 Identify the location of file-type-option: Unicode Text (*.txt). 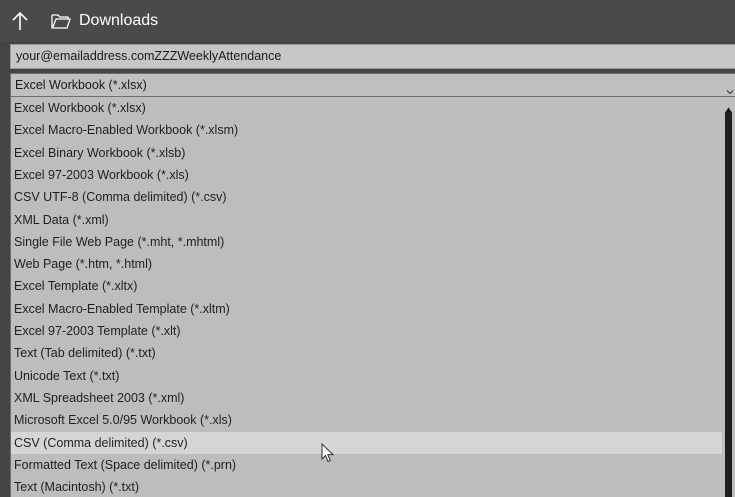
(366, 376).